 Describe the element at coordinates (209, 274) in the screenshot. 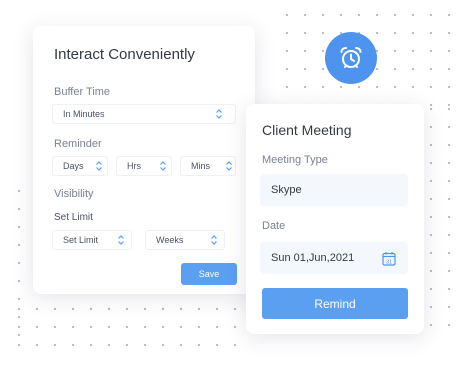

I see `save-button: Save` at that location.